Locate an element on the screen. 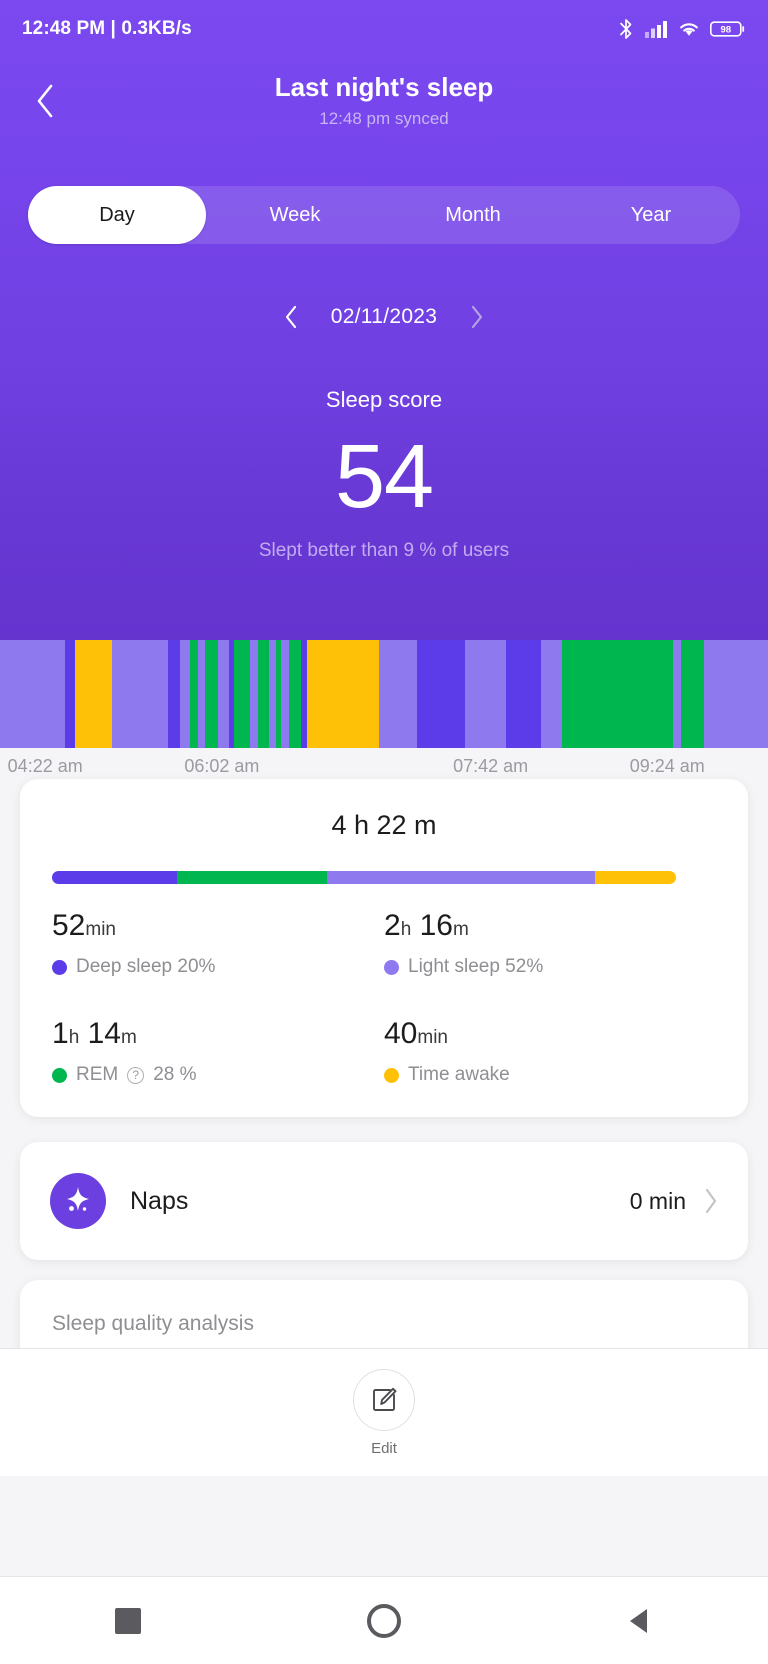 The width and height of the screenshot is (768, 1664). chevron-right-icon is located at coordinates (711, 1201).